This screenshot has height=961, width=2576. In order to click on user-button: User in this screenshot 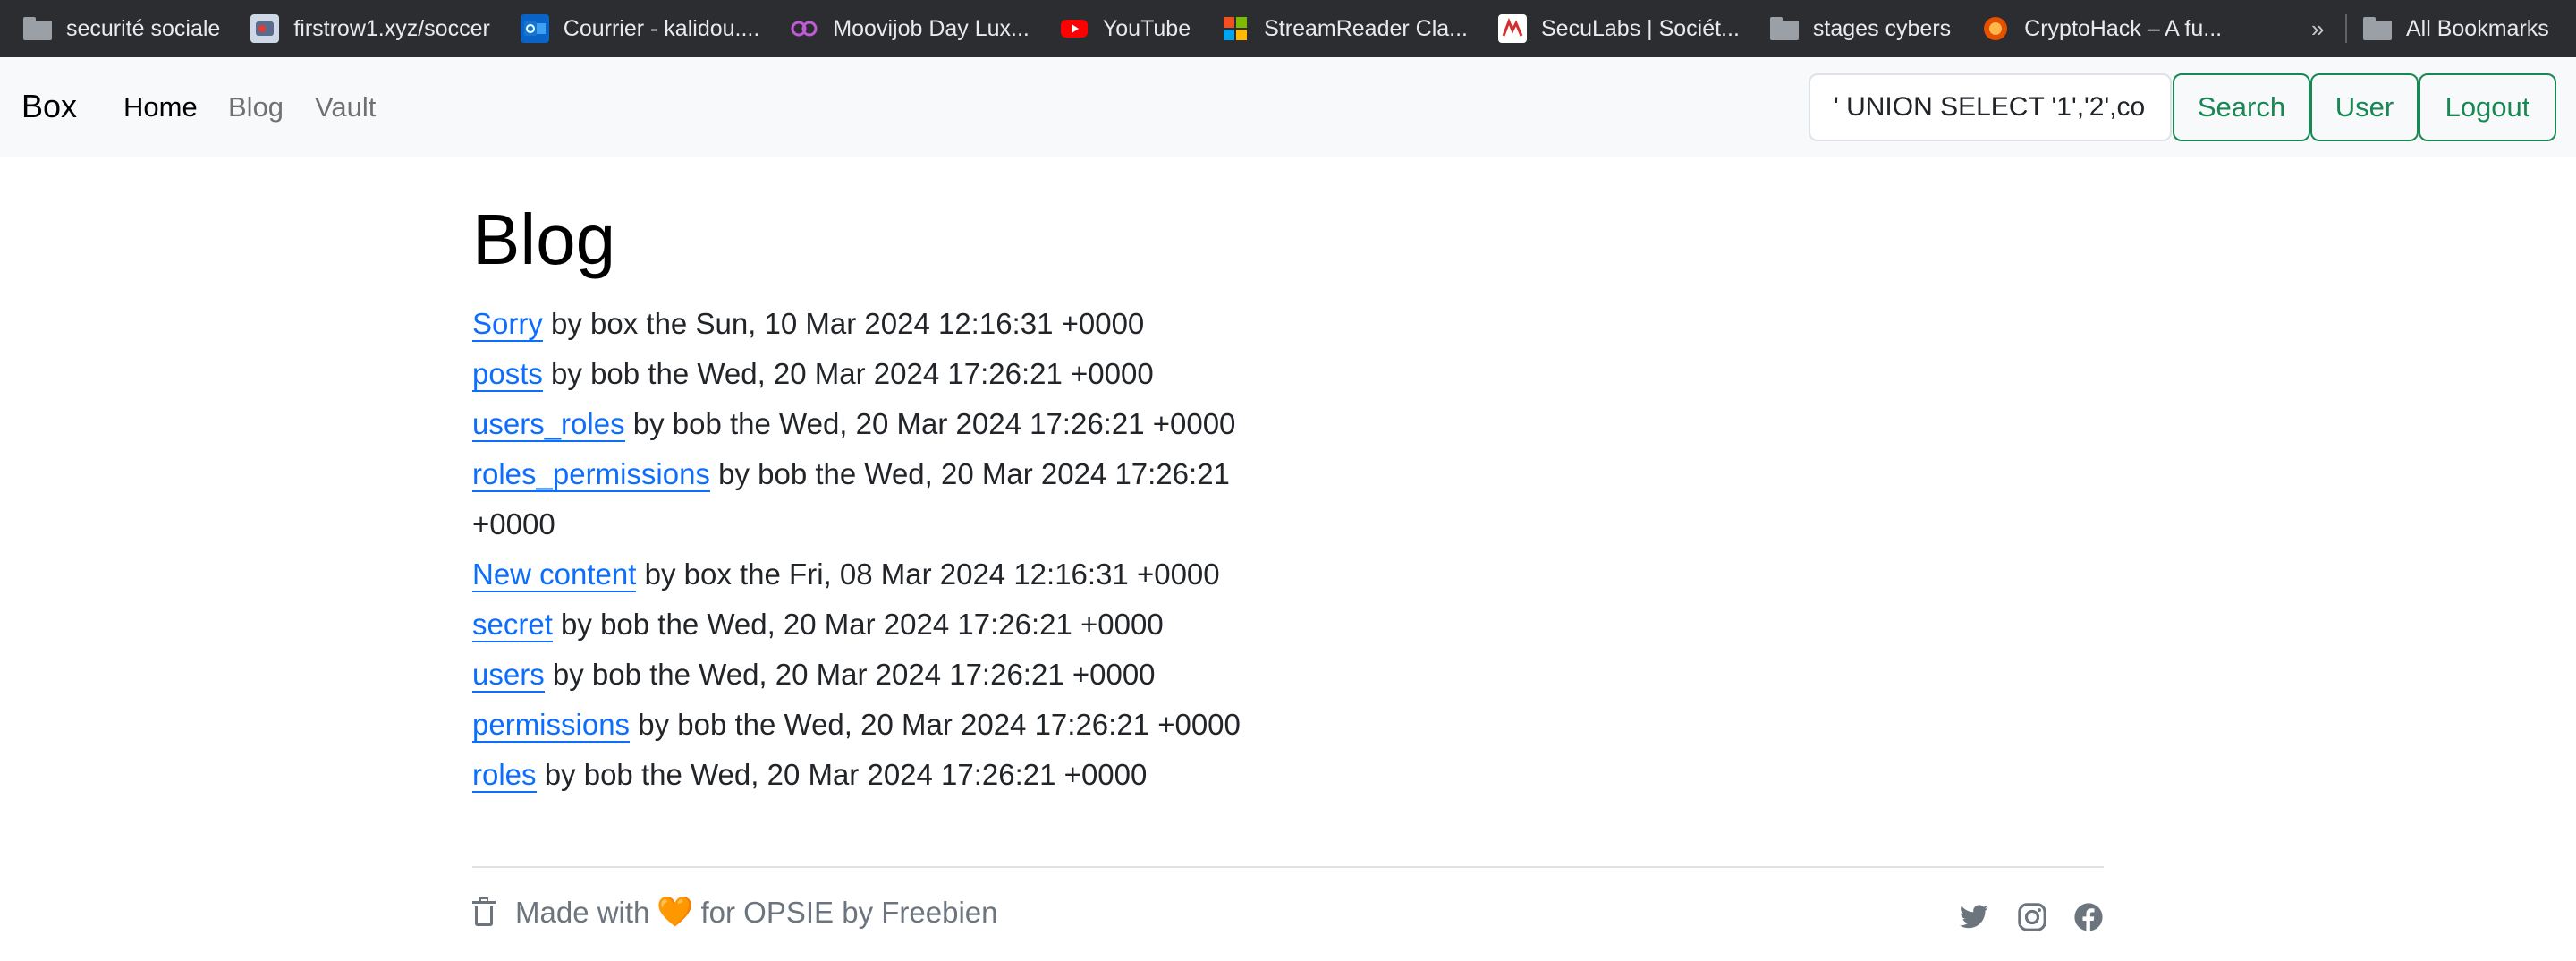, I will do `click(2364, 107)`.